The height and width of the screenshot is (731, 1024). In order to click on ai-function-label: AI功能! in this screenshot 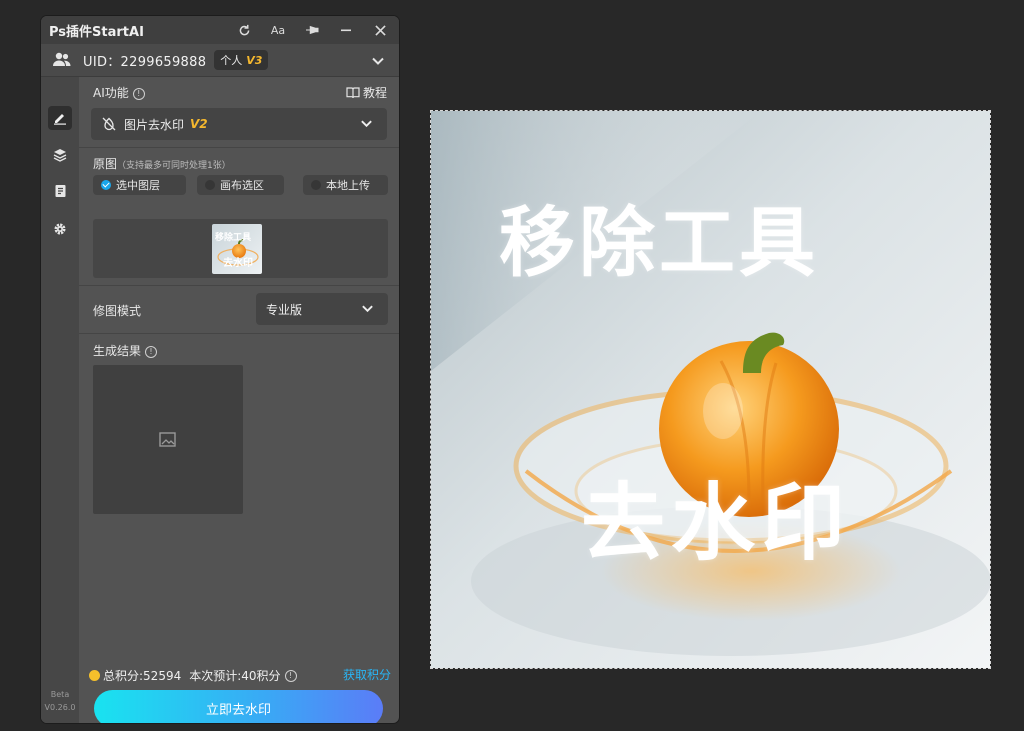, I will do `click(119, 92)`.